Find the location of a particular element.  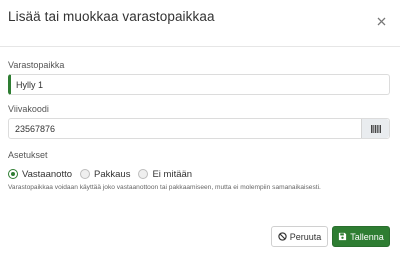

barcode-scan-button is located at coordinates (375, 128).